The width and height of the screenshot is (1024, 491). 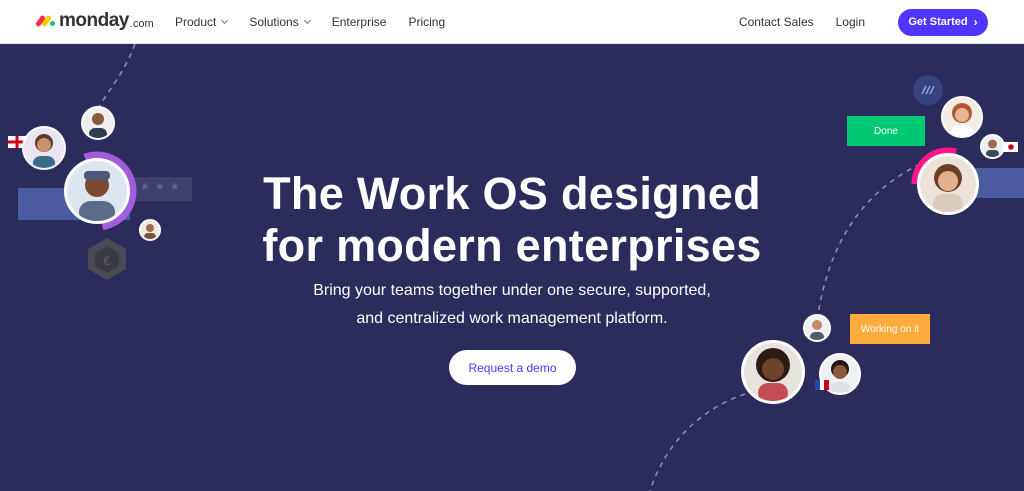 What do you see at coordinates (45, 21) in the screenshot?
I see `monday-logo-mark-icon` at bounding box center [45, 21].